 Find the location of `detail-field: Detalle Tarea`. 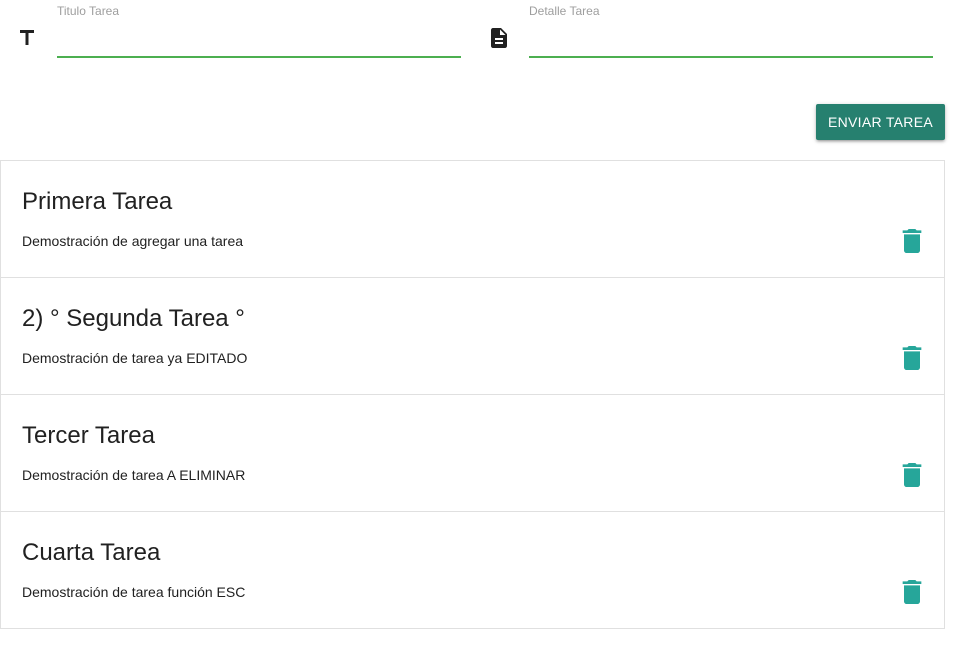

detail-field: Detalle Tarea is located at coordinates (716, 32).